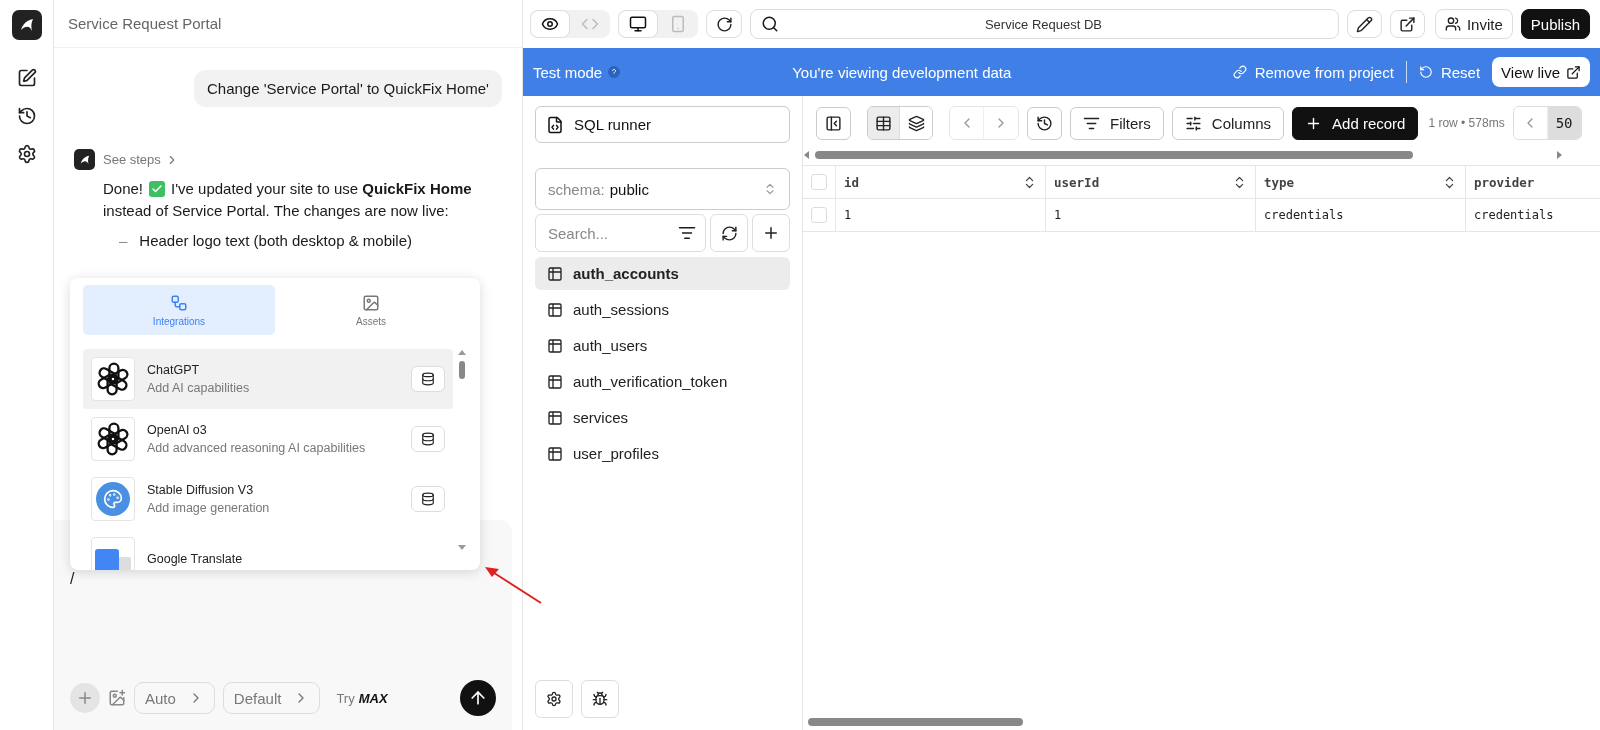 This screenshot has width=1600, height=730. Describe the element at coordinates (819, 182) in the screenshot. I see `select-all-checkbox` at that location.